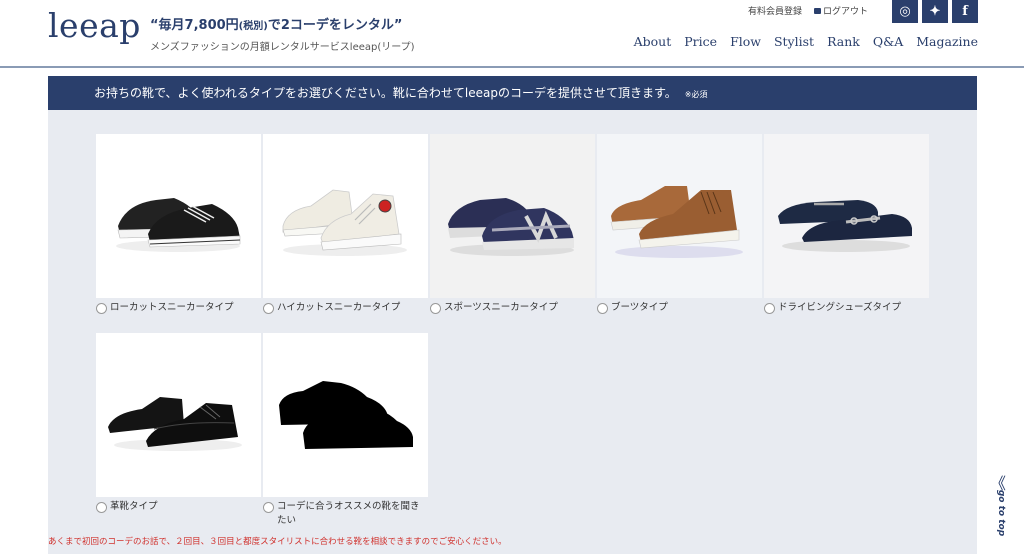 This screenshot has height=554, width=1024. I want to click on shoe-option-driving: ドライビングシューズタイプ, so click(846, 224).